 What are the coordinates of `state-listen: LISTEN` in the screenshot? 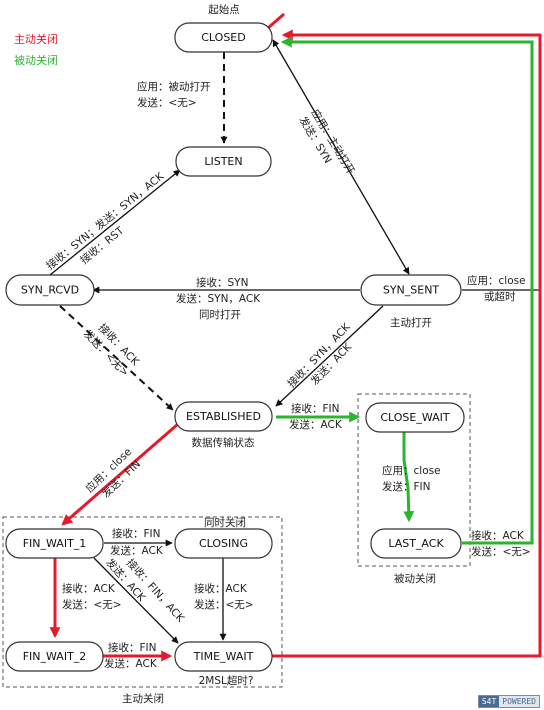 It's located at (223, 161).